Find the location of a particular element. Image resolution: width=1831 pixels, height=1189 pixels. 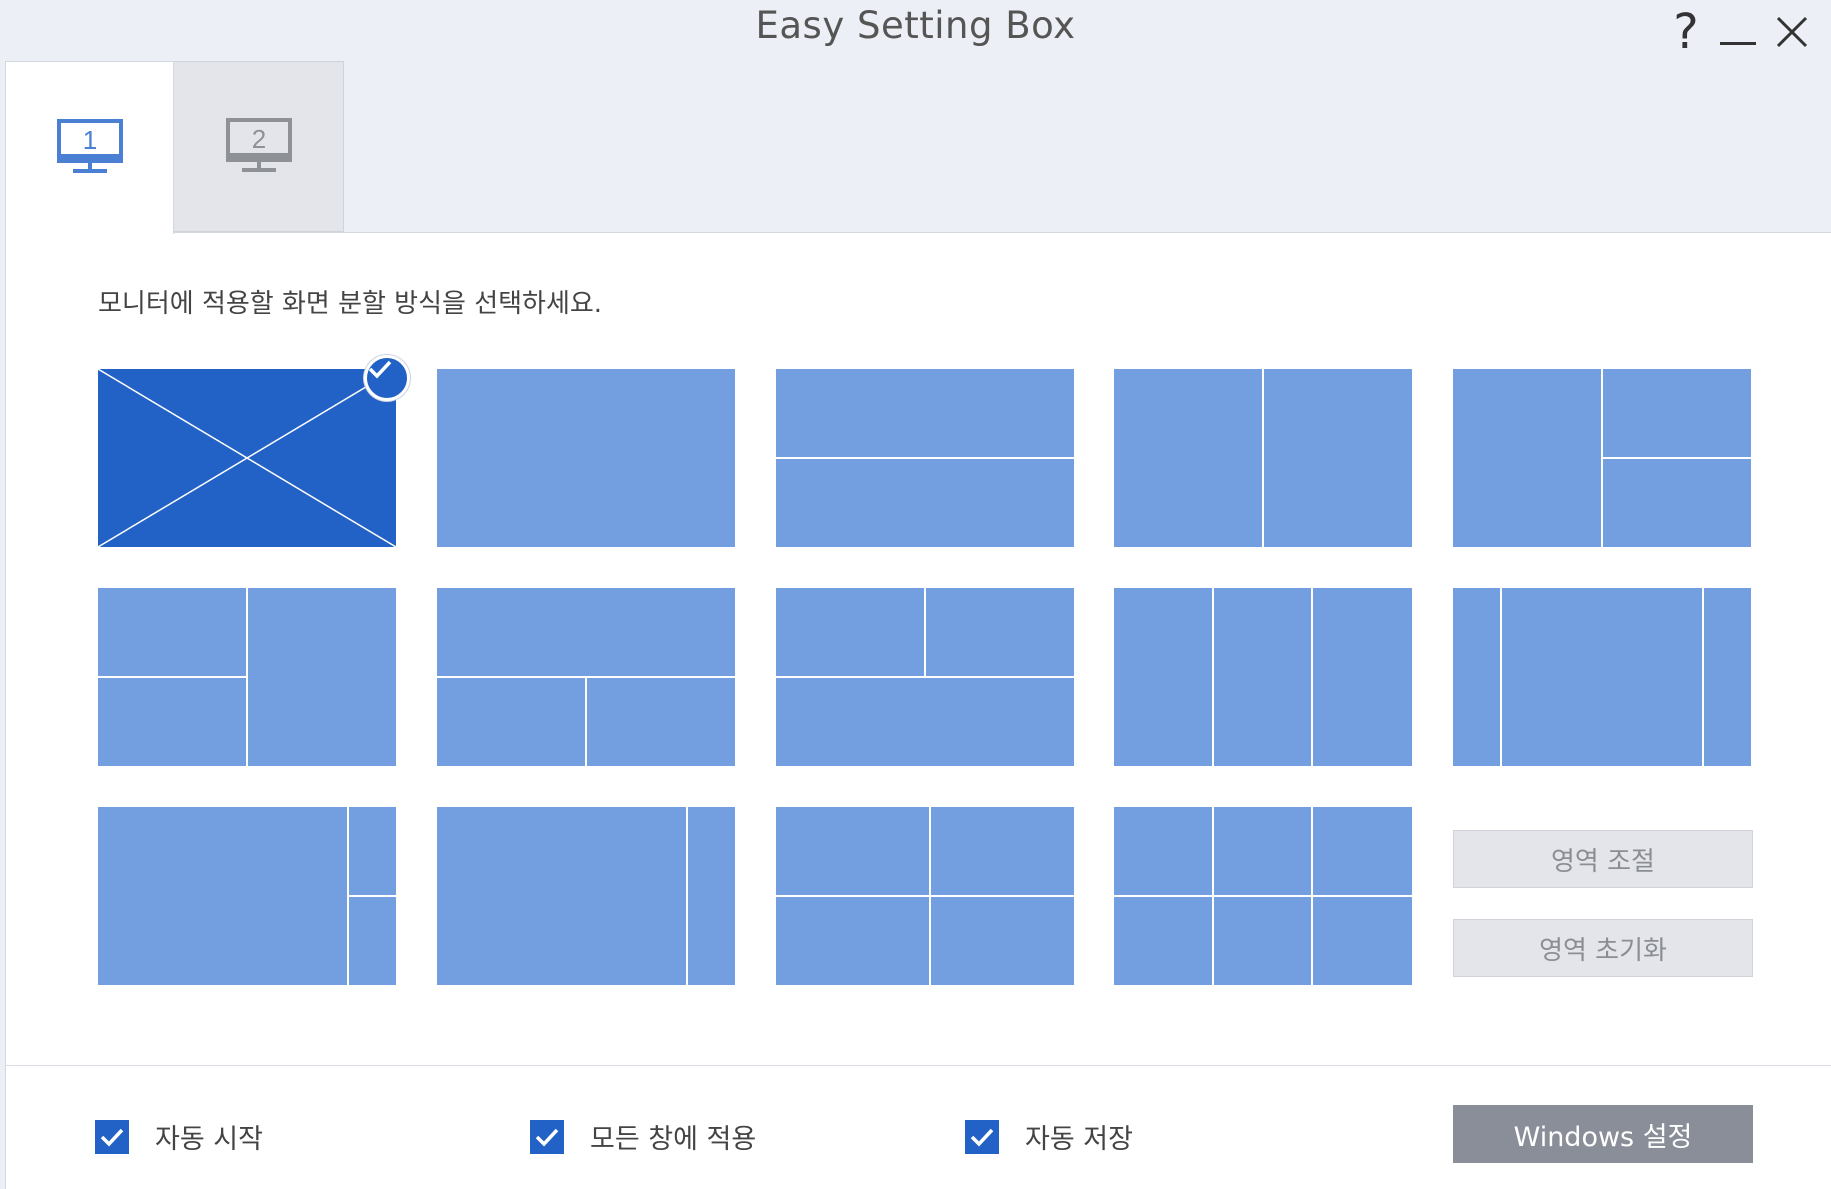

selected-badge is located at coordinates (387, 378).